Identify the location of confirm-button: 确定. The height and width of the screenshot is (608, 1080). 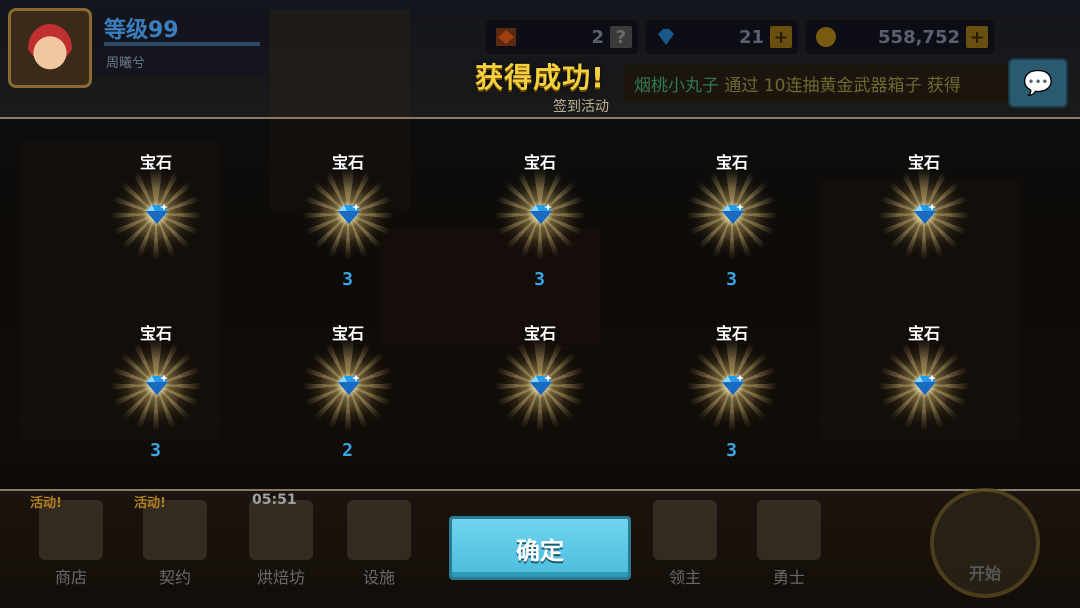
(540, 548).